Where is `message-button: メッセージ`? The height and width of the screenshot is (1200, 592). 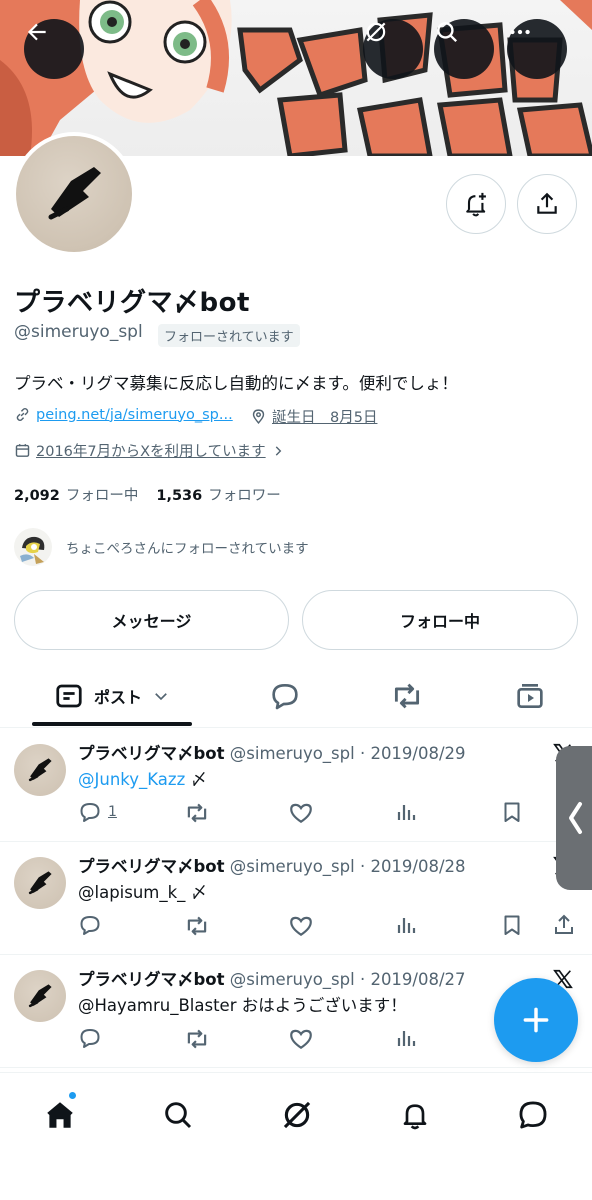
message-button: メッセージ is located at coordinates (151, 620).